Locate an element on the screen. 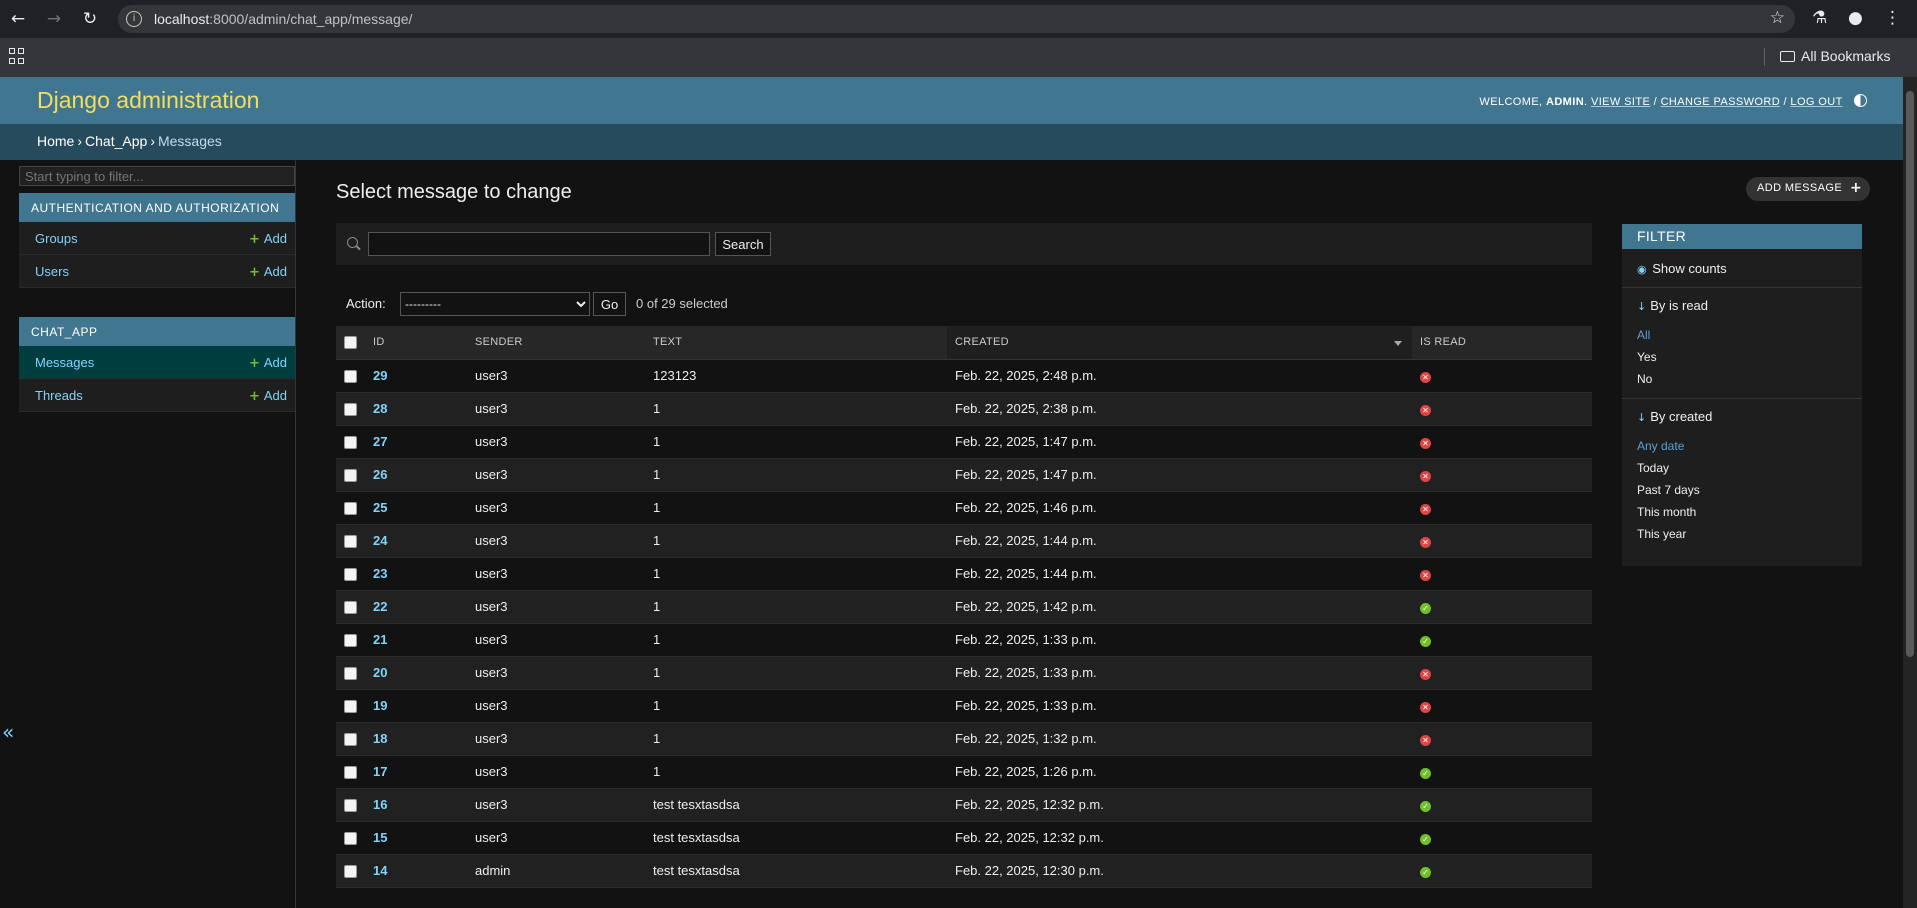 This screenshot has width=1917, height=908. forward-icon: → is located at coordinates (54, 19).